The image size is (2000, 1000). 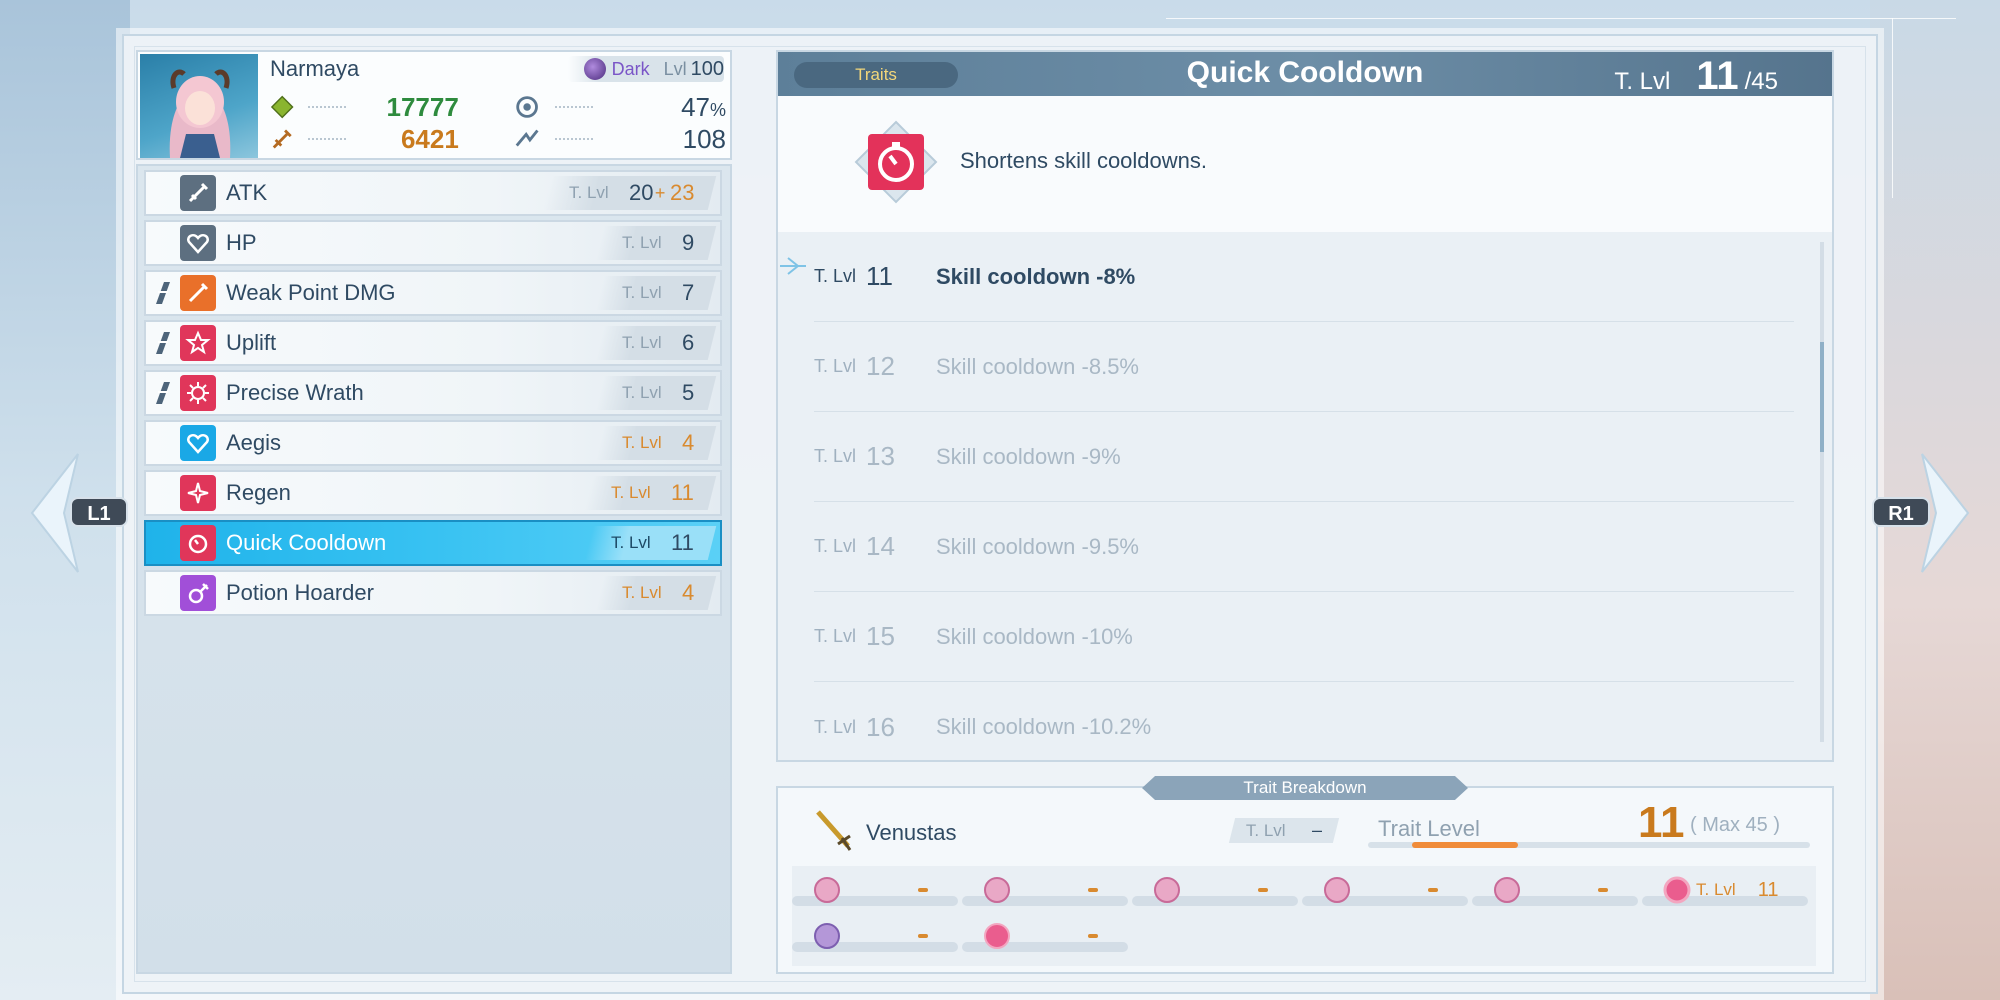 I want to click on r1-key-hint: R1, so click(x=1901, y=512).